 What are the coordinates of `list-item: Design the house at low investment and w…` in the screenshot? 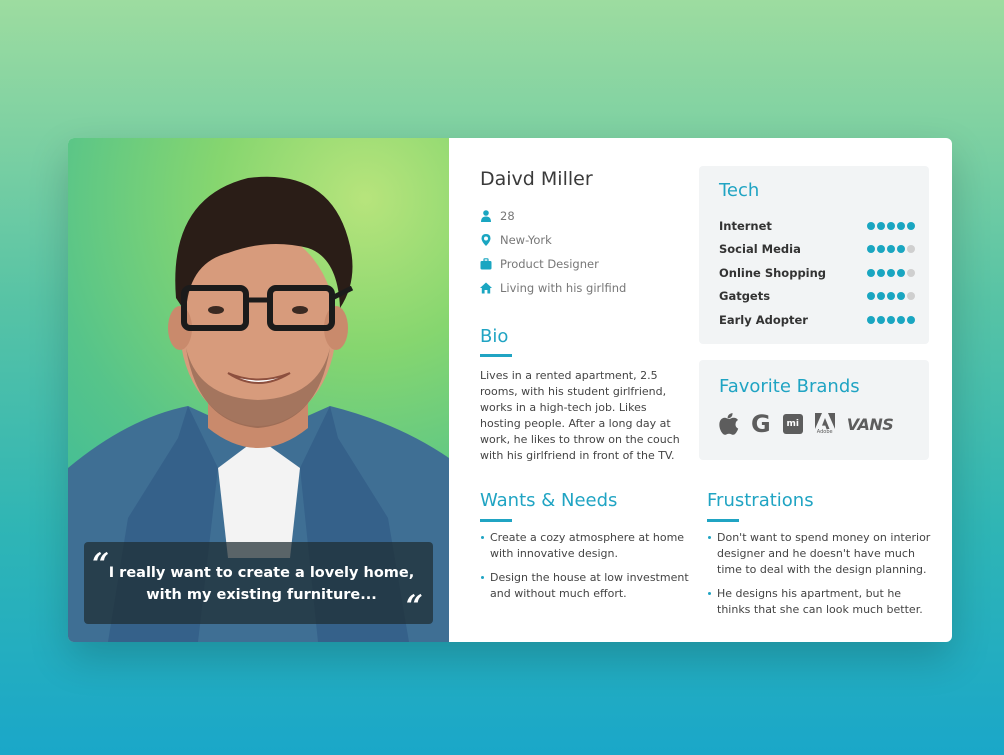 It's located at (586, 586).